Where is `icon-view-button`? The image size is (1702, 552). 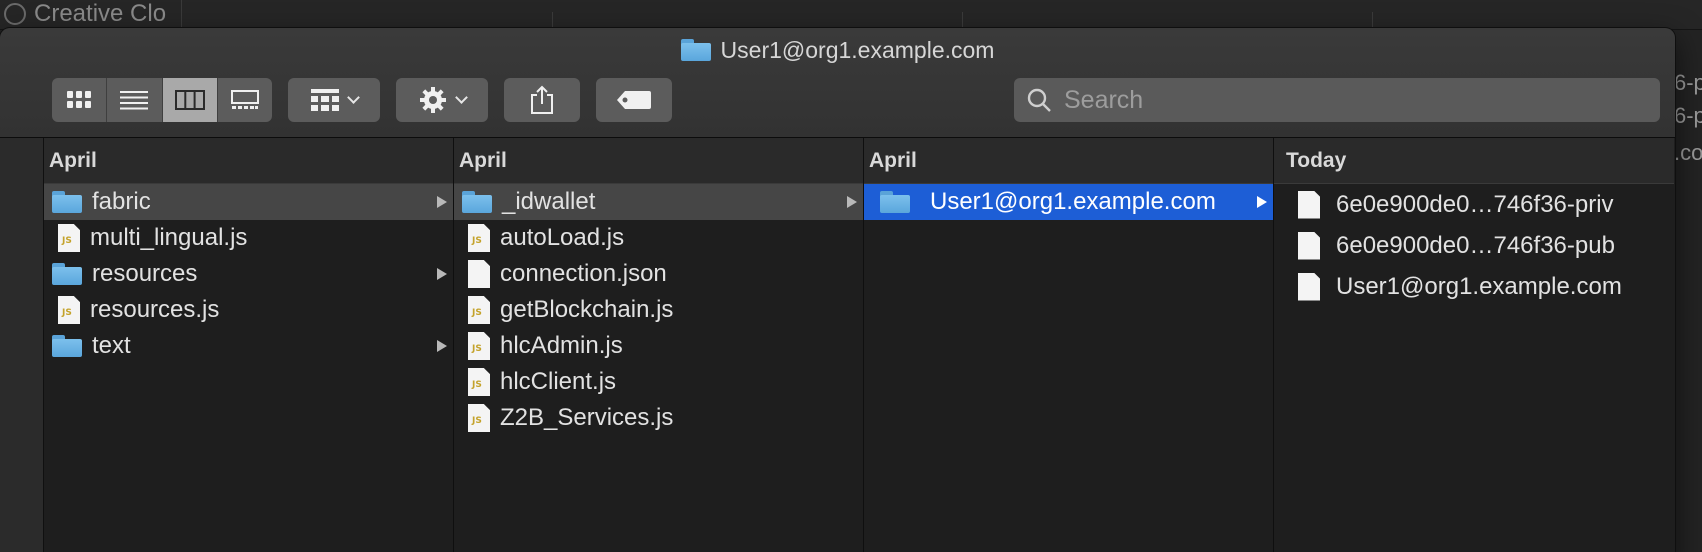
icon-view-button is located at coordinates (80, 100).